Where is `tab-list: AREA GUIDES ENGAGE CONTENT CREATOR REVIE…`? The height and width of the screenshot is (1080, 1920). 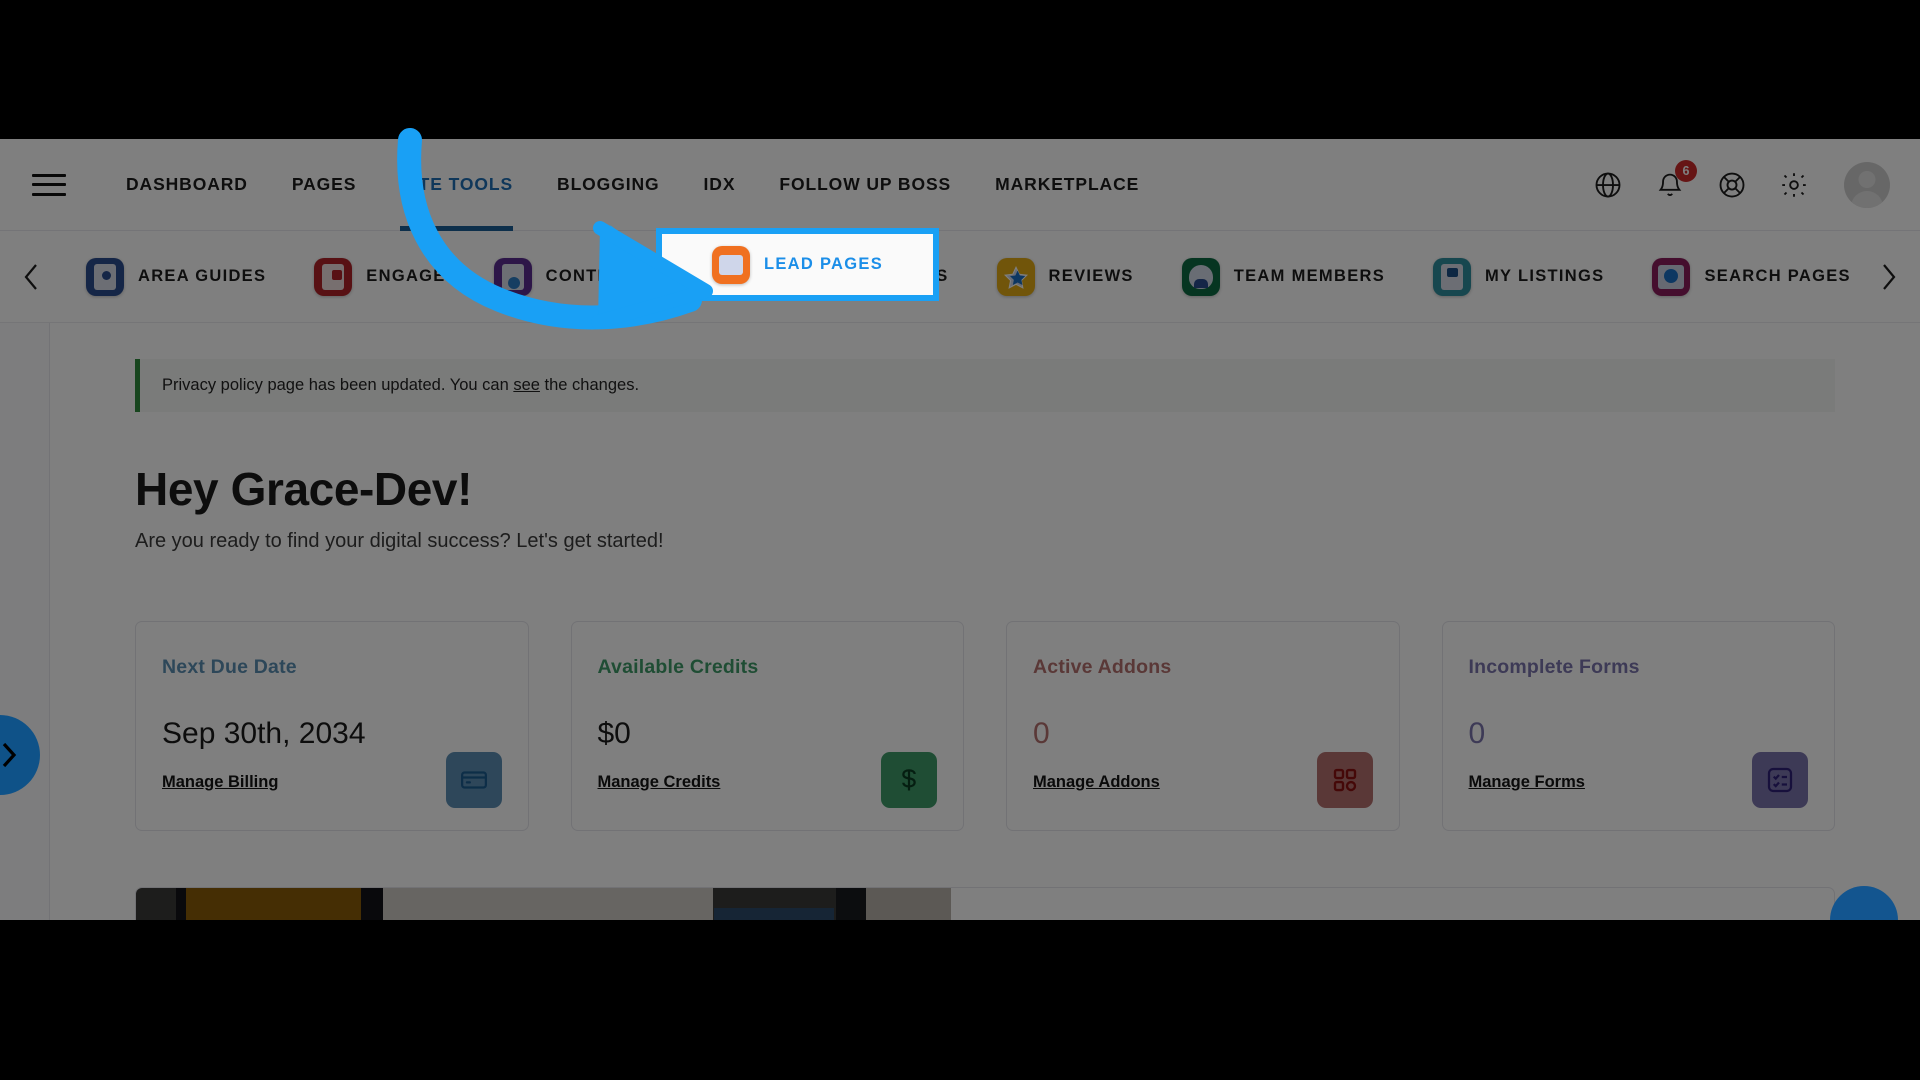 tab-list: AREA GUIDES ENGAGE CONTENT CREATOR REVIE… is located at coordinates (960, 277).